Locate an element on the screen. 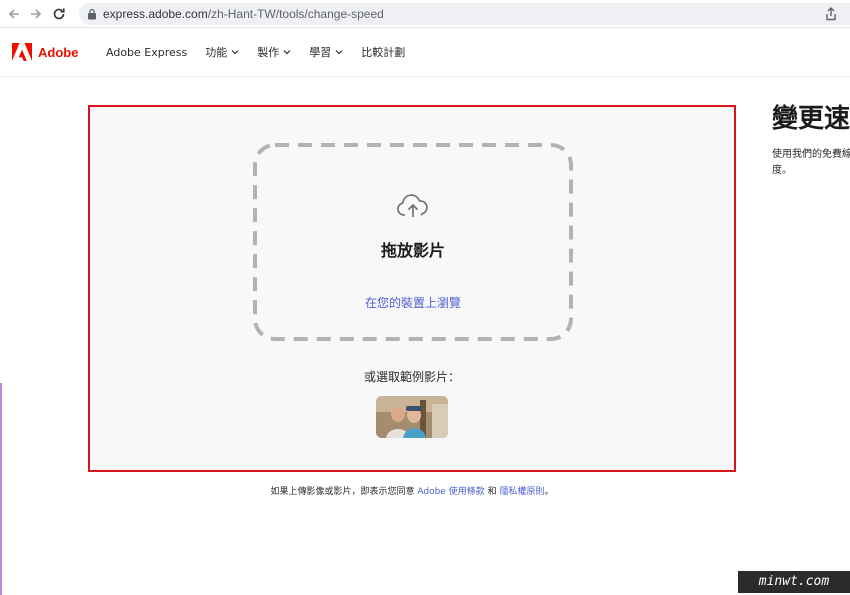  sample-video-image is located at coordinates (412, 417).